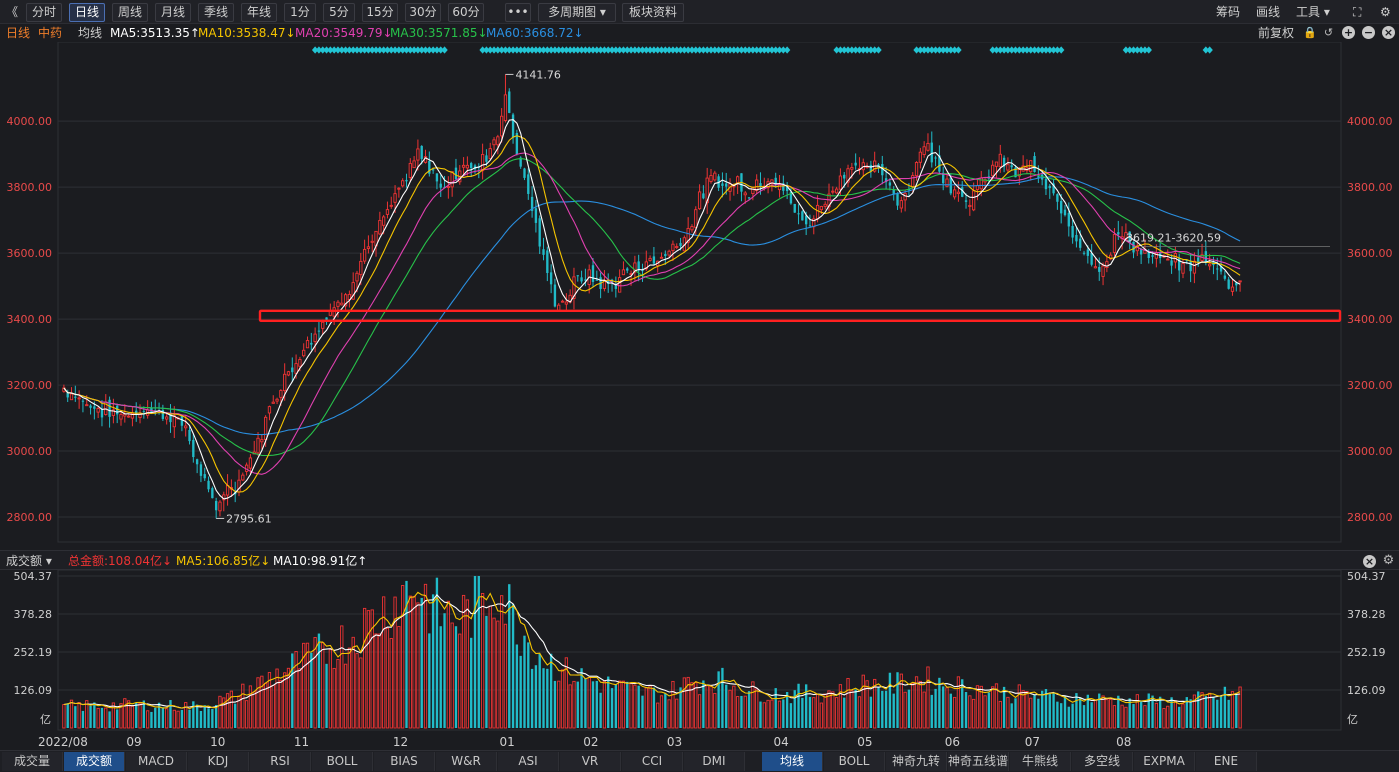 Image resolution: width=1399 pixels, height=772 pixels. What do you see at coordinates (94, 761) in the screenshot?
I see `tab-left-1: 成交额` at bounding box center [94, 761].